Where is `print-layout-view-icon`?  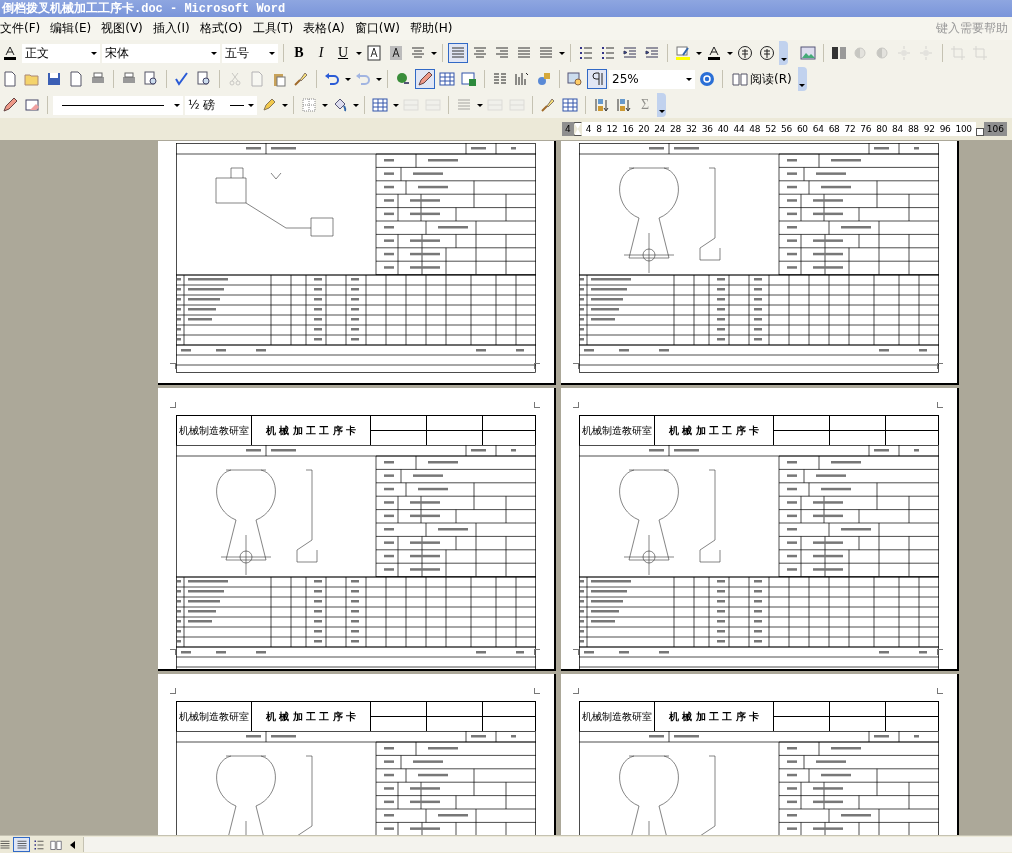 print-layout-view-icon is located at coordinates (21, 844).